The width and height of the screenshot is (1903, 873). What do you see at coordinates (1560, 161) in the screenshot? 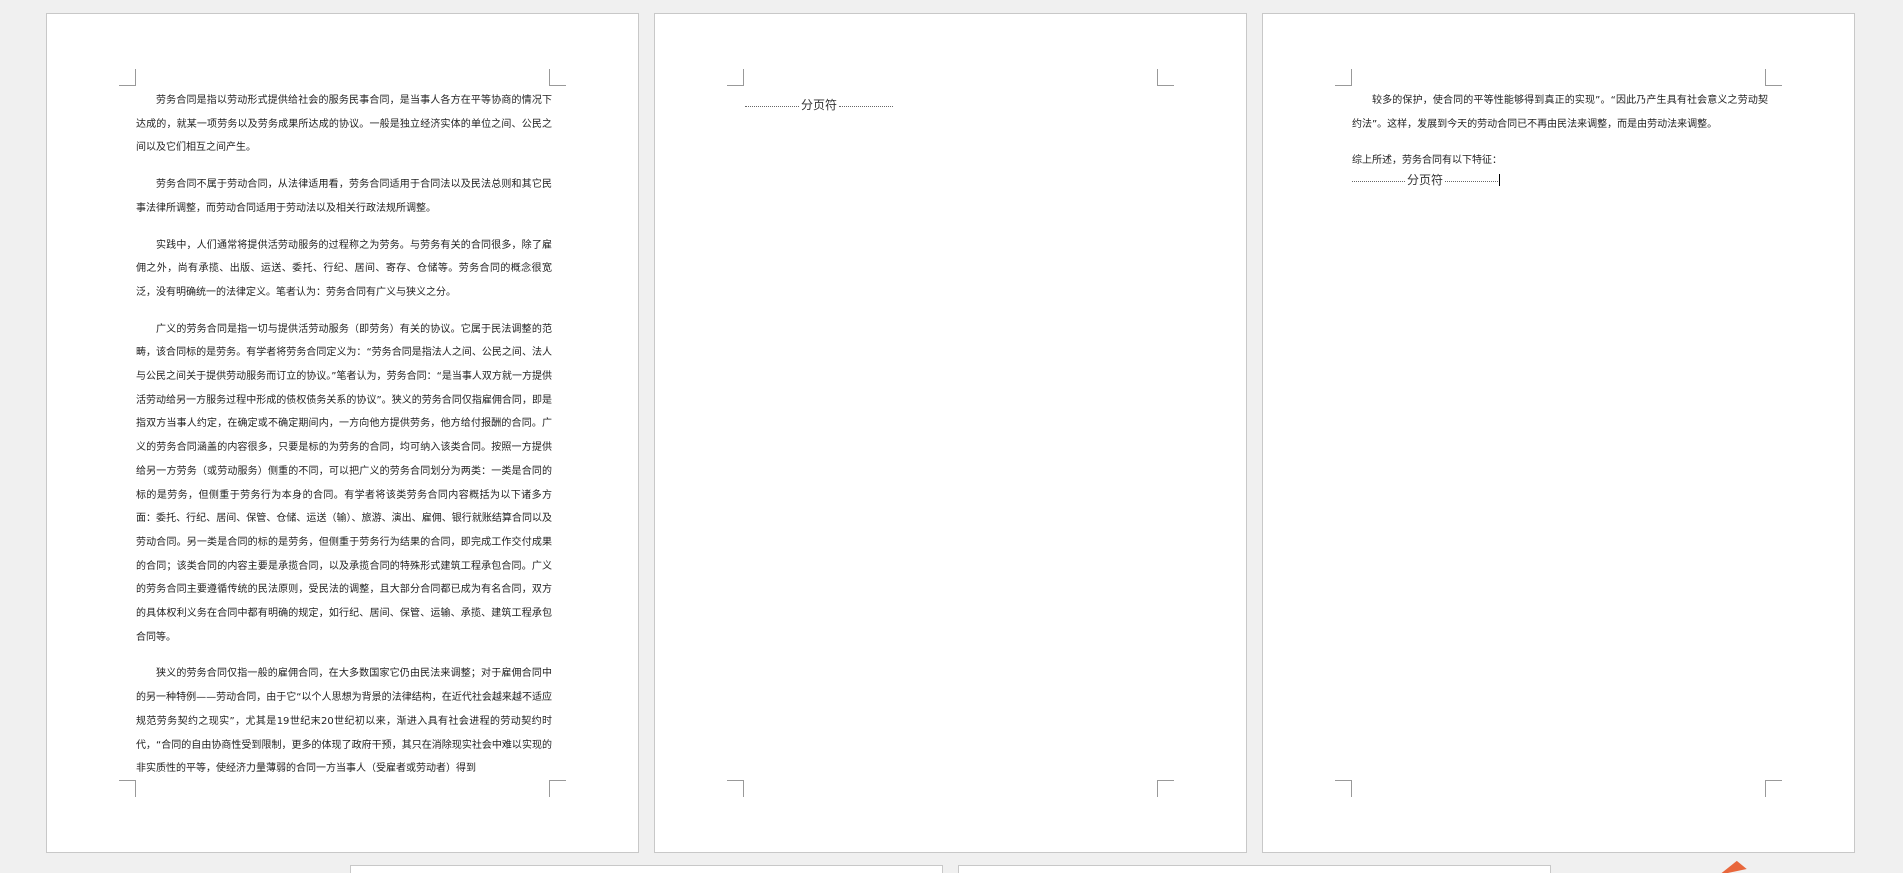
I see `paragraph: 综上所述，劳务合同有以下特征：` at bounding box center [1560, 161].